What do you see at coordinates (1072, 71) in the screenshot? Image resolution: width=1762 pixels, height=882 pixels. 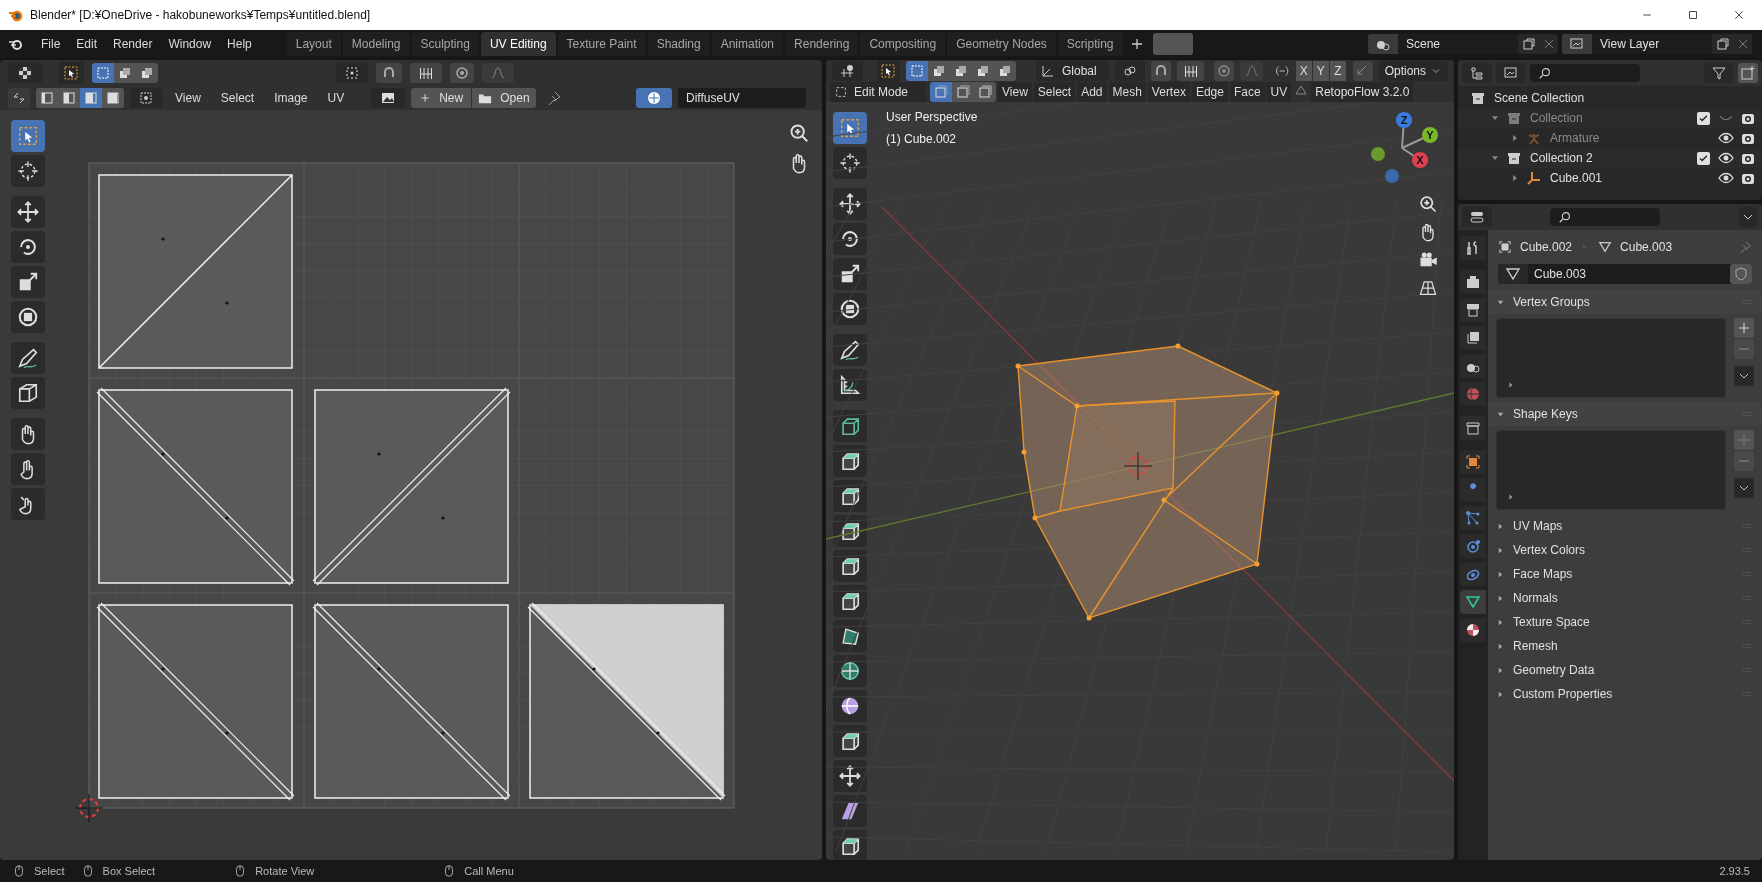 I see `orientation-dropdown: Global` at bounding box center [1072, 71].